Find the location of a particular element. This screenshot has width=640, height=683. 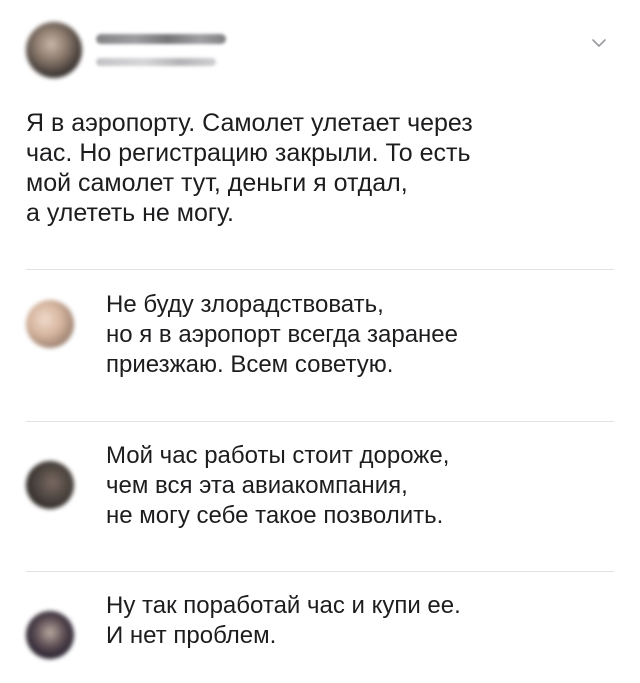

chevron-down-icon is located at coordinates (599, 43).